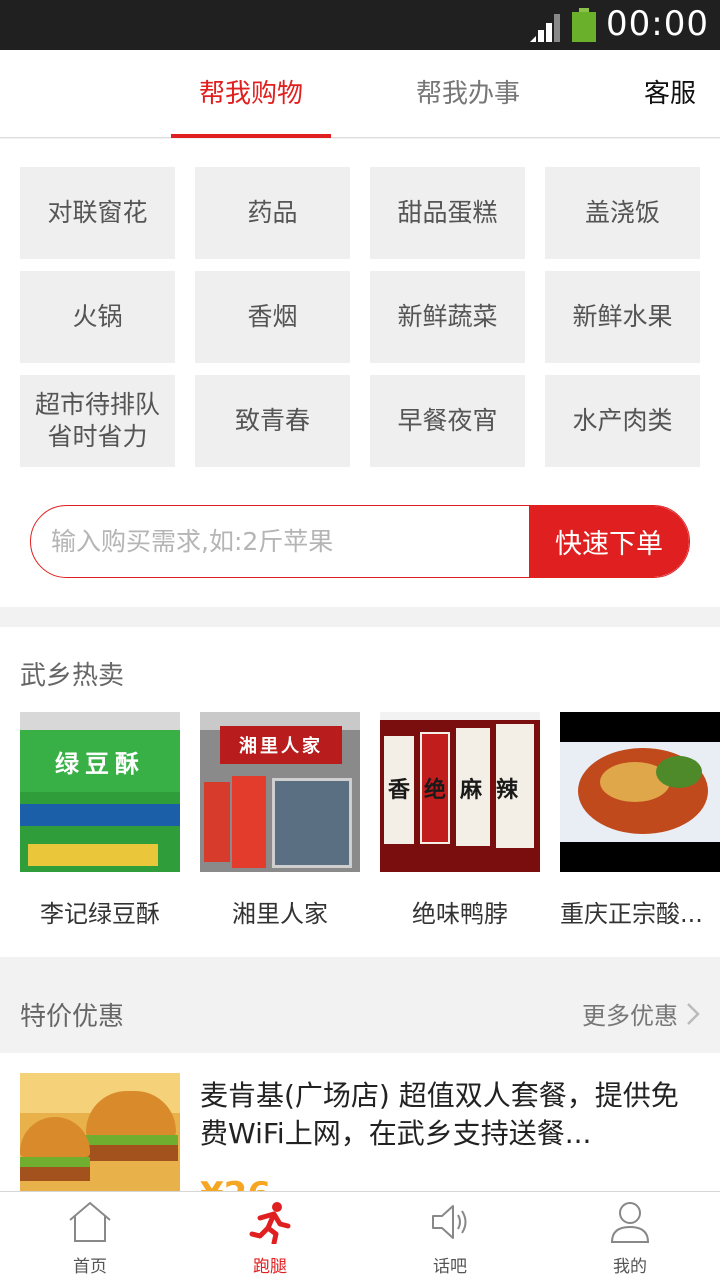  What do you see at coordinates (460, 914) in the screenshot?
I see `shop-name: 绝味鸭脖` at bounding box center [460, 914].